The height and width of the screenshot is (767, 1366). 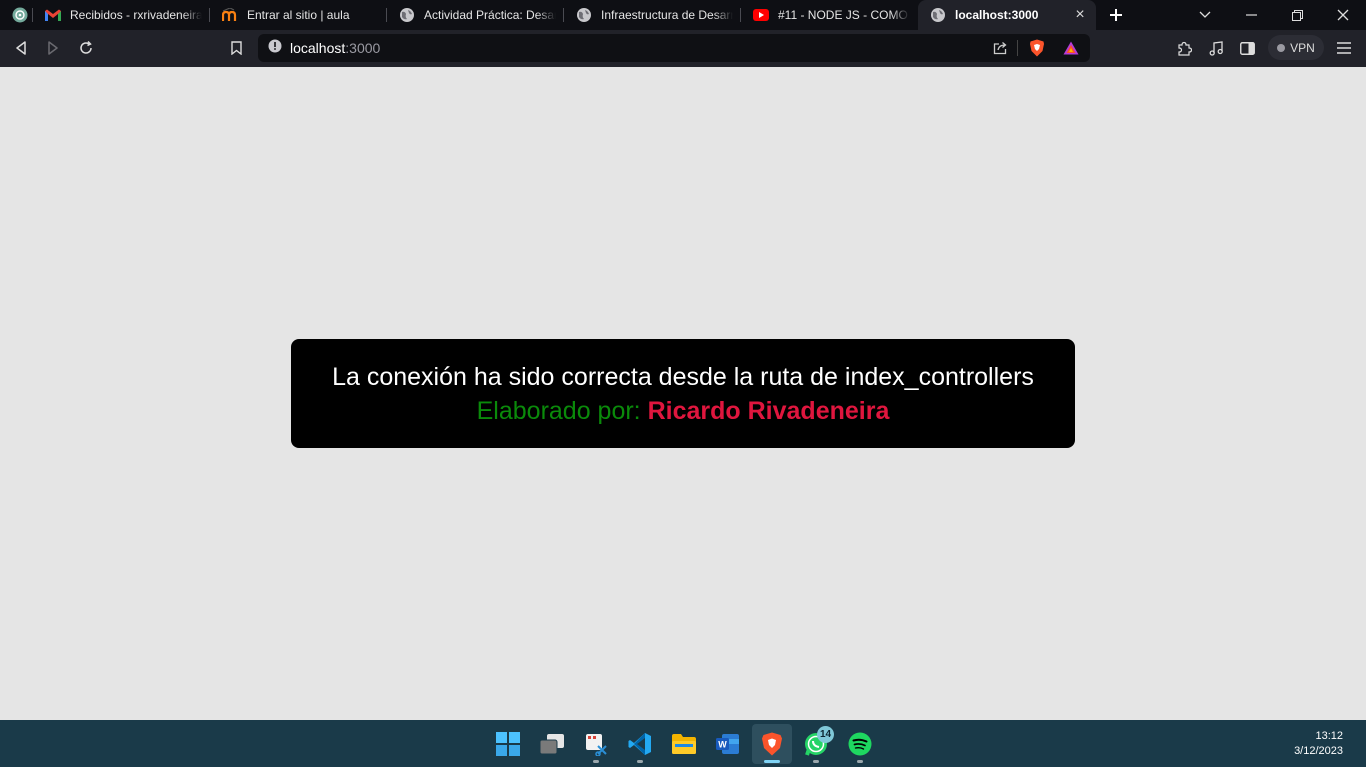 I want to click on brave-rewards-icon, so click(x=1071, y=48).